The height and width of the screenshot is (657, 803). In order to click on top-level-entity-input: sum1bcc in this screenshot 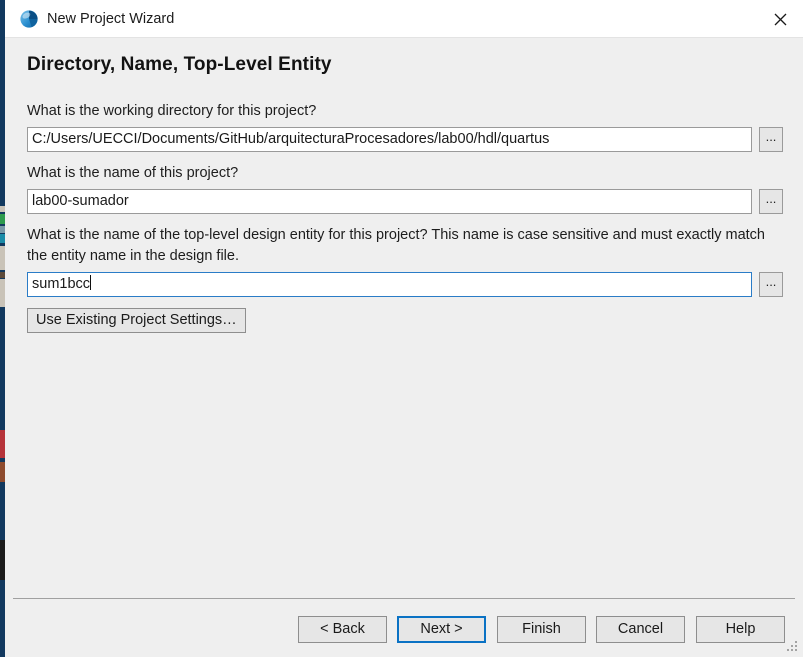, I will do `click(389, 284)`.